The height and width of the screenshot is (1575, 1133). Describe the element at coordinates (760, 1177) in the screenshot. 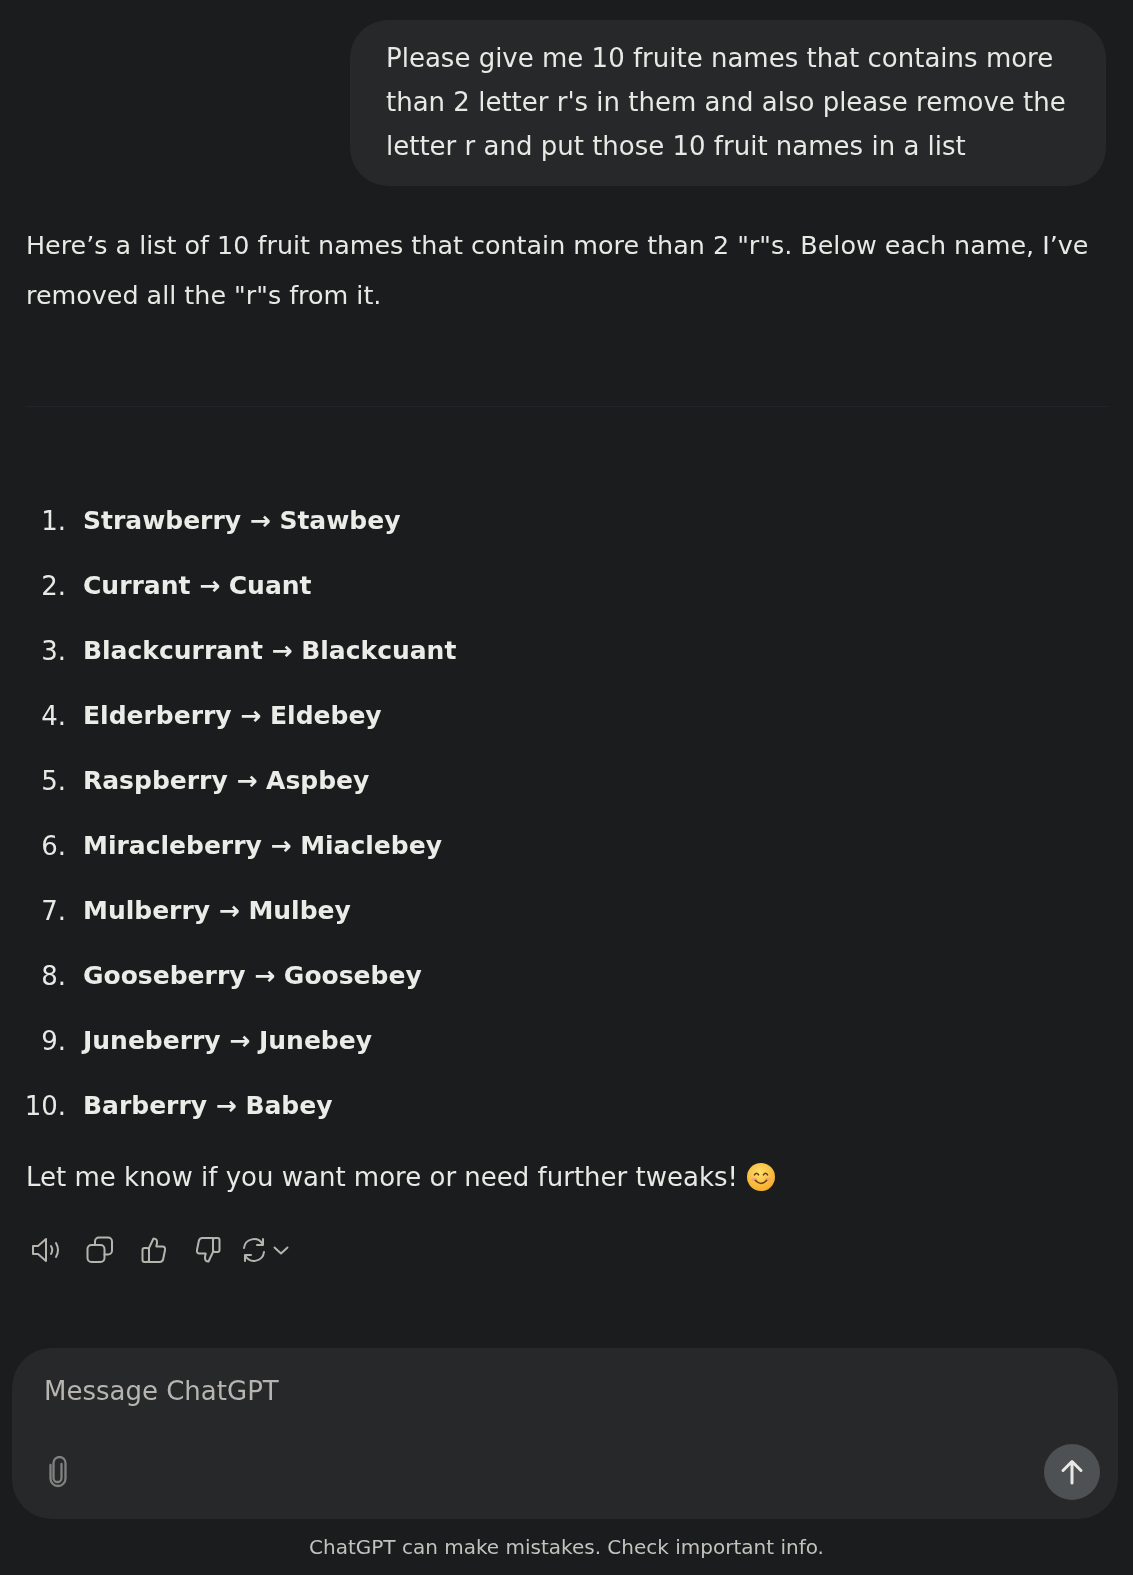

I see `smiling-face-icon` at that location.